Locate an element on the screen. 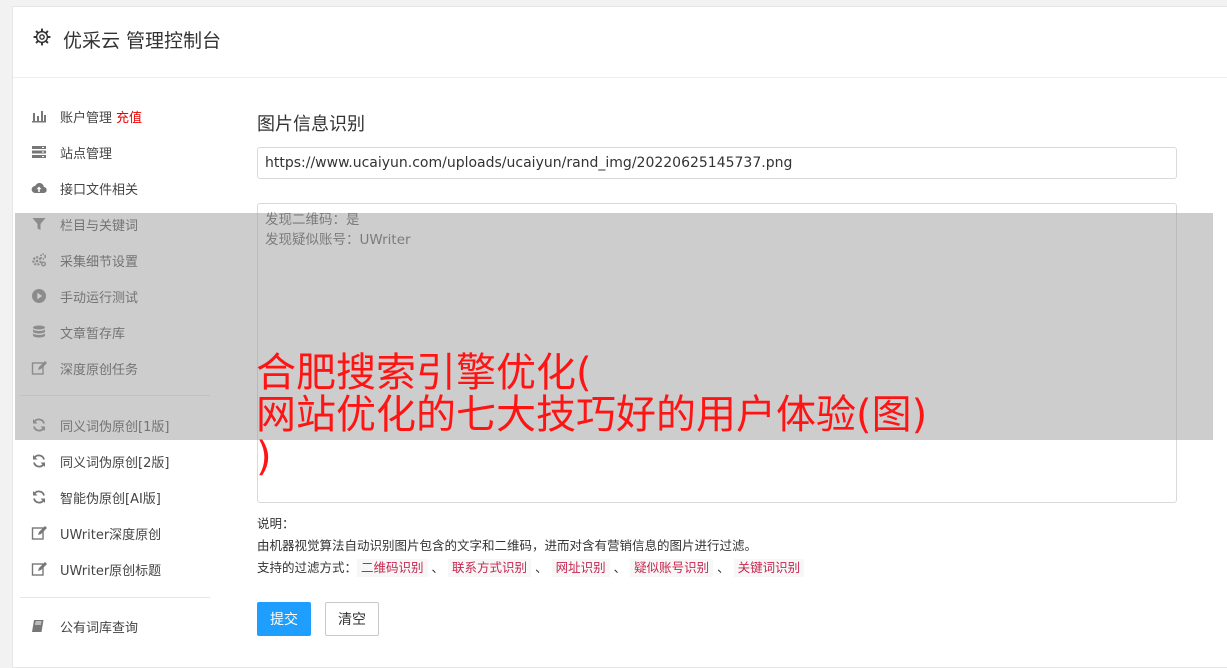 The image size is (1227, 668). filter-methods-label: 支持的过滤方式： is located at coordinates (307, 567).